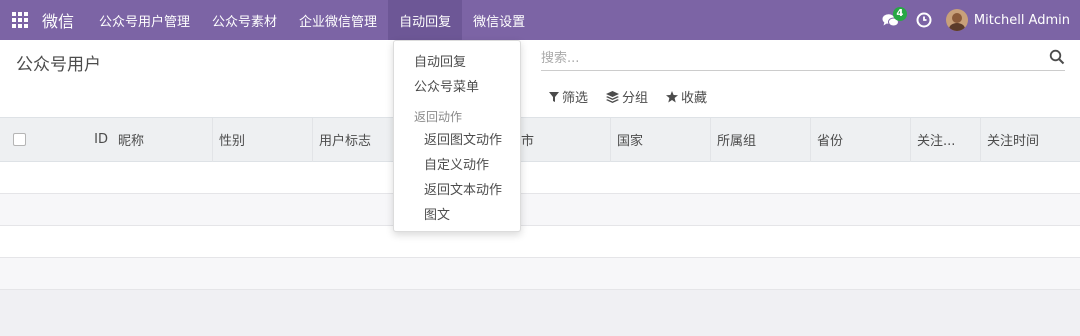 The width and height of the screenshot is (1080, 336). Describe the element at coordinates (58, 65) in the screenshot. I see `page-title: 公众号用户` at that location.